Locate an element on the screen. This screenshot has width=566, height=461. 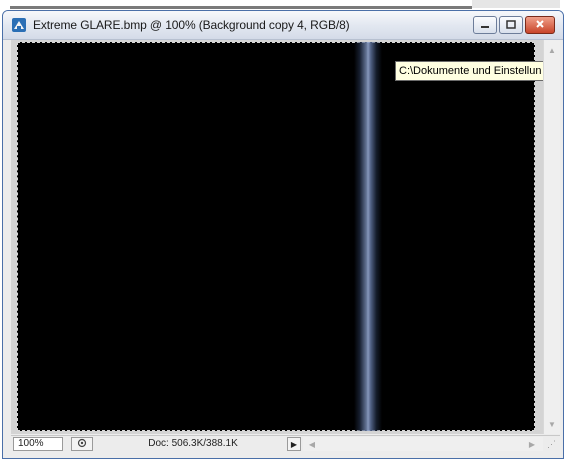
minimize-icon is located at coordinates (485, 25).